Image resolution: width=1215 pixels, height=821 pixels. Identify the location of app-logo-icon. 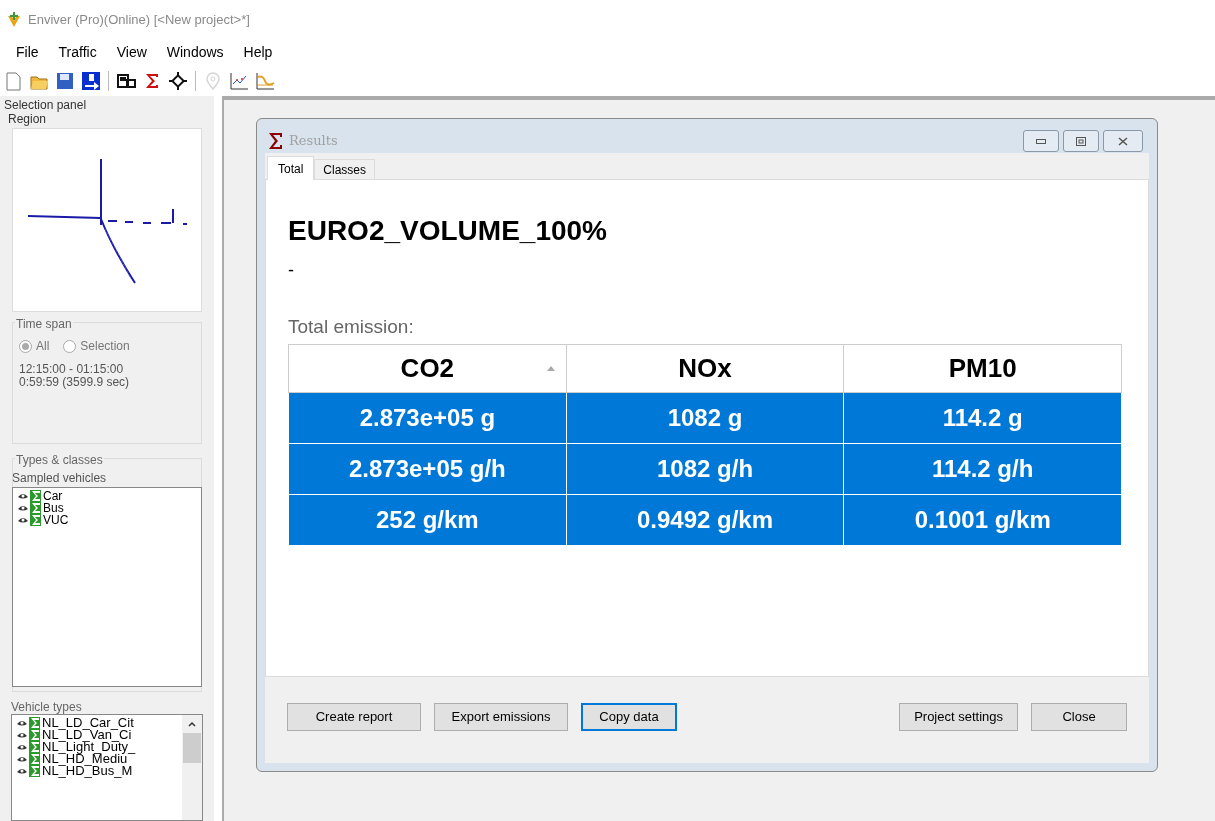
(14, 20).